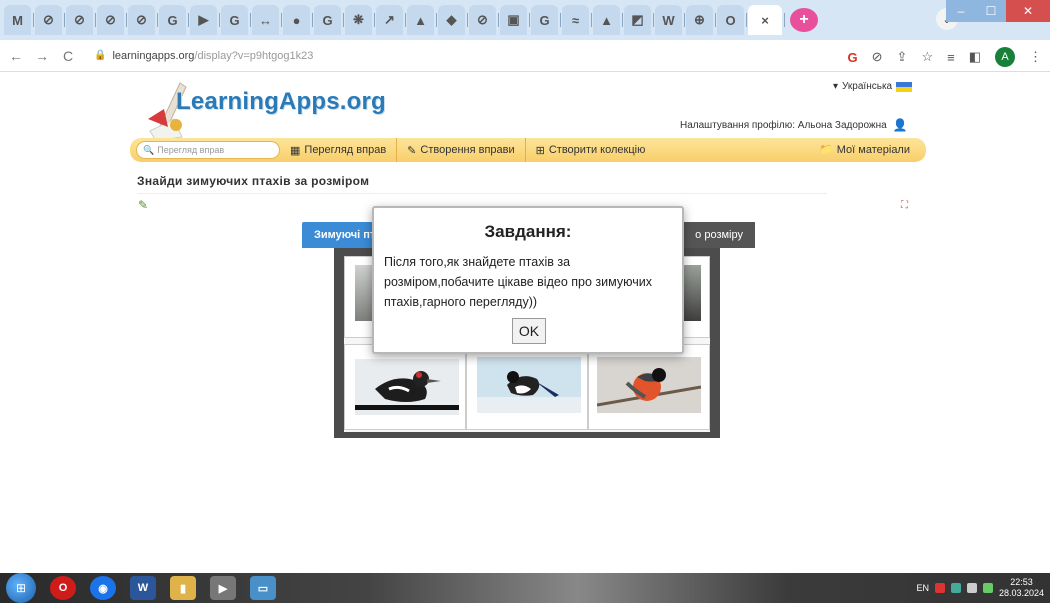 Image resolution: width=1050 pixels, height=603 pixels. Describe the element at coordinates (670, 20) in the screenshot. I see `browser-tab: W` at that location.